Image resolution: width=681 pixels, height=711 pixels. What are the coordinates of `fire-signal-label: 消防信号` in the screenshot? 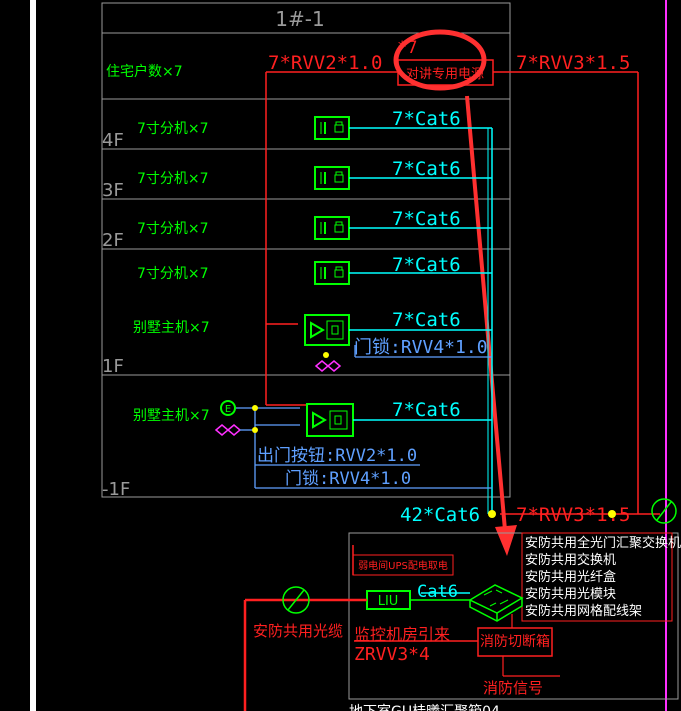 It's located at (513, 688).